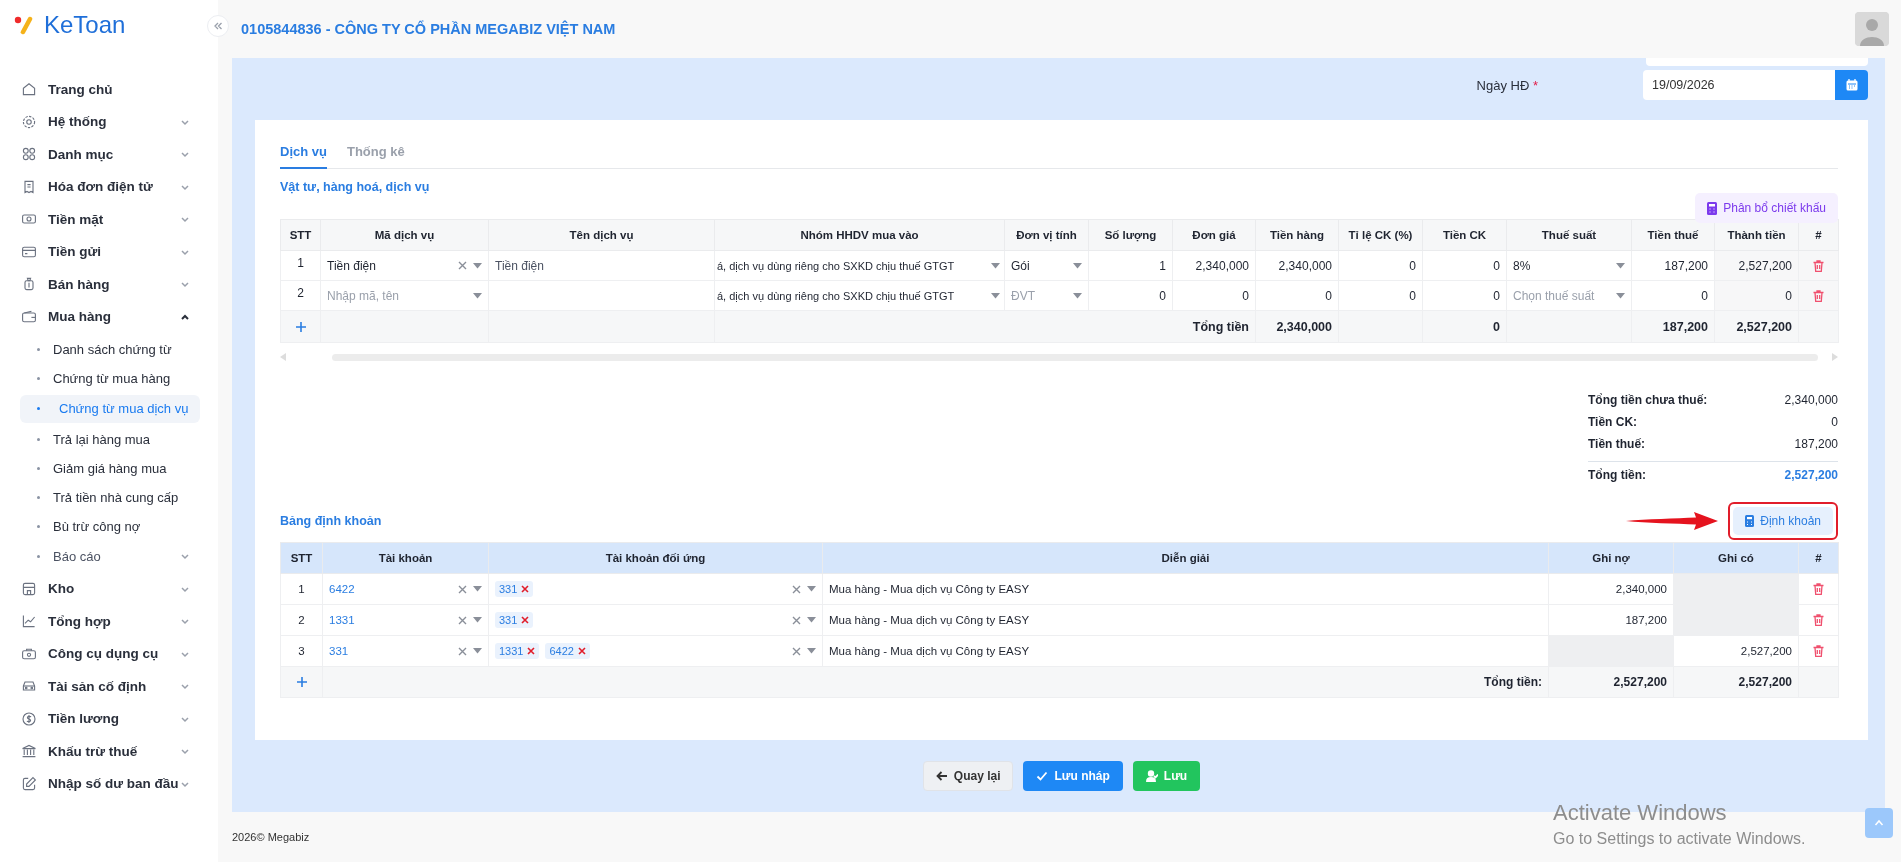 The width and height of the screenshot is (1901, 862). What do you see at coordinates (1611, 589) in the screenshot?
I see `amount-field: 2,340,000` at bounding box center [1611, 589].